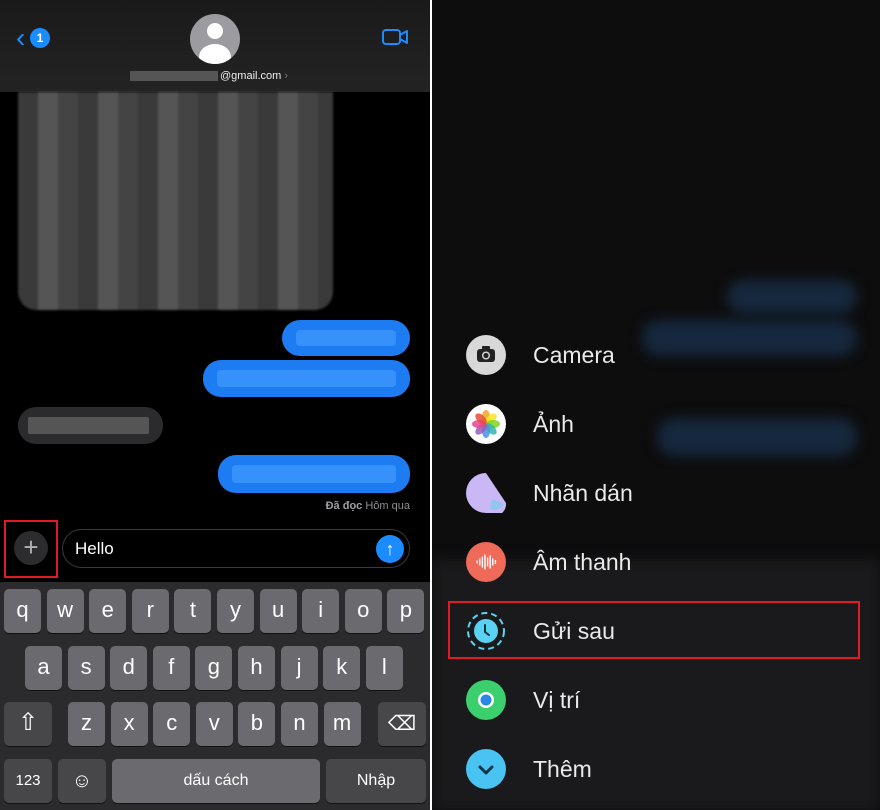 The height and width of the screenshot is (810, 880). What do you see at coordinates (256, 668) in the screenshot?
I see `key-h: h` at bounding box center [256, 668].